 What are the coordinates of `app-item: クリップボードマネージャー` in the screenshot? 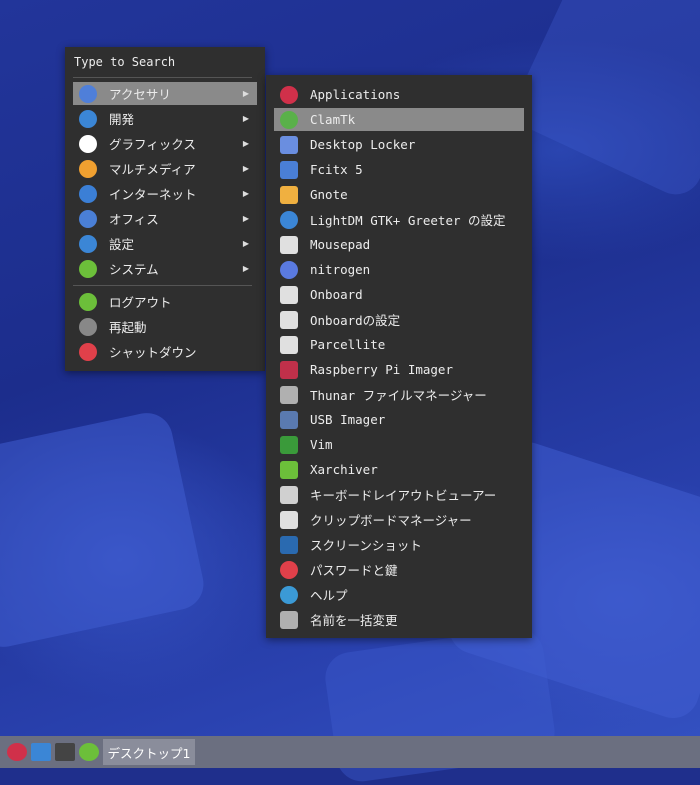 It's located at (399, 519).